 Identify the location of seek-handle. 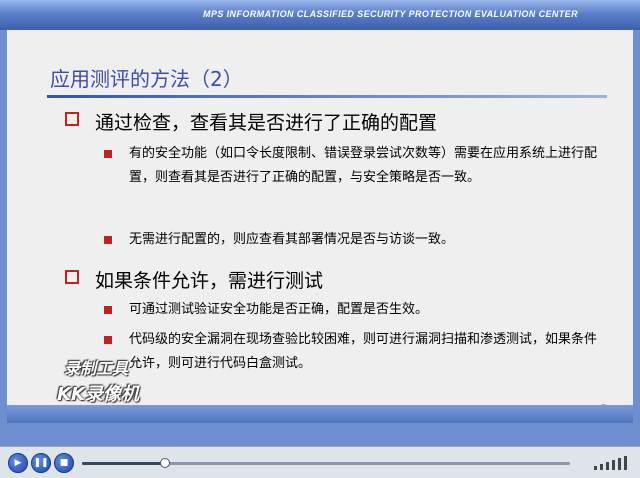
(164, 463).